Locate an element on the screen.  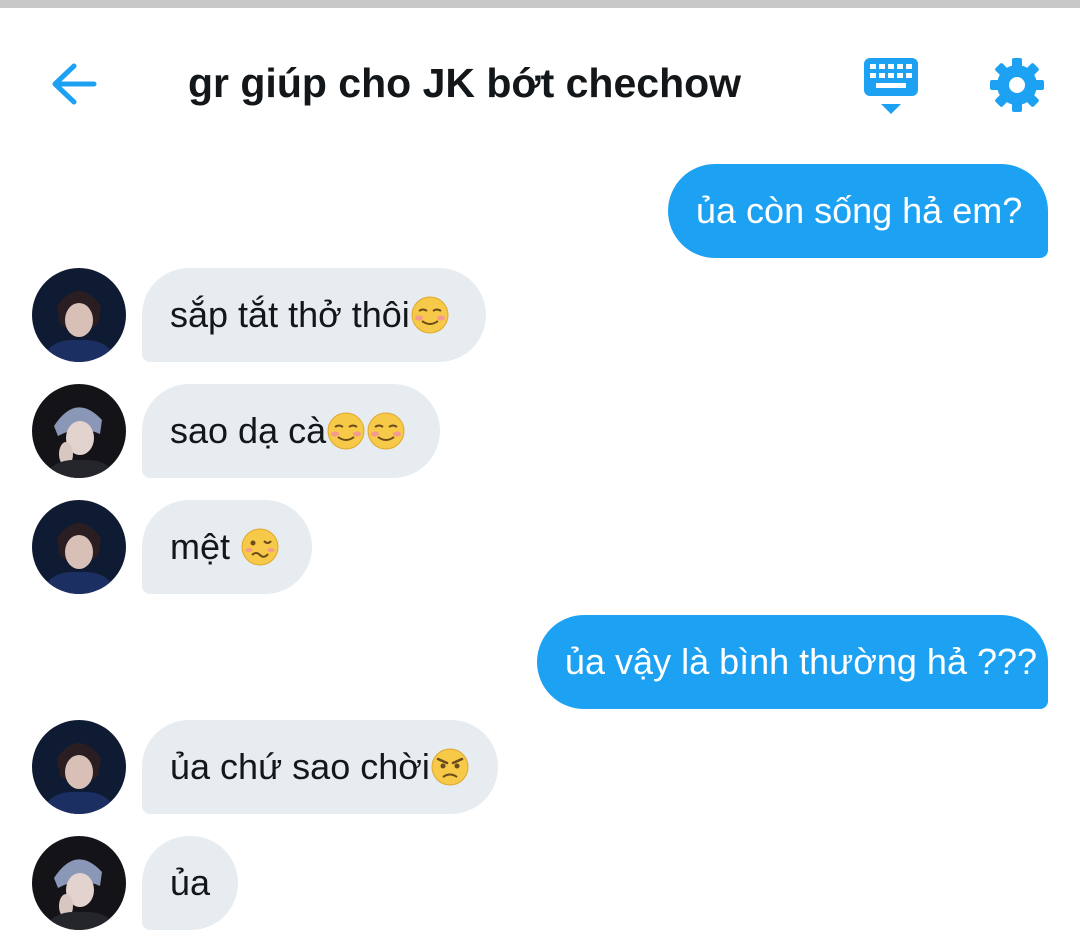
settings-button is located at coordinates (1017, 85).